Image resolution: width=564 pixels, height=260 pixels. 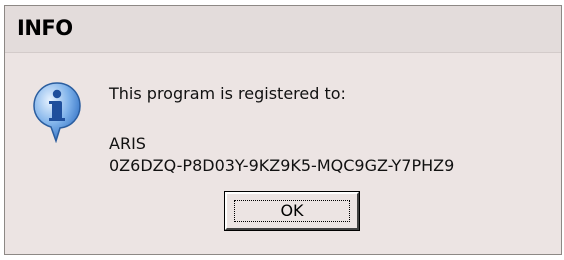 What do you see at coordinates (127, 143) in the screenshot?
I see `registered-name: ARIS` at bounding box center [127, 143].